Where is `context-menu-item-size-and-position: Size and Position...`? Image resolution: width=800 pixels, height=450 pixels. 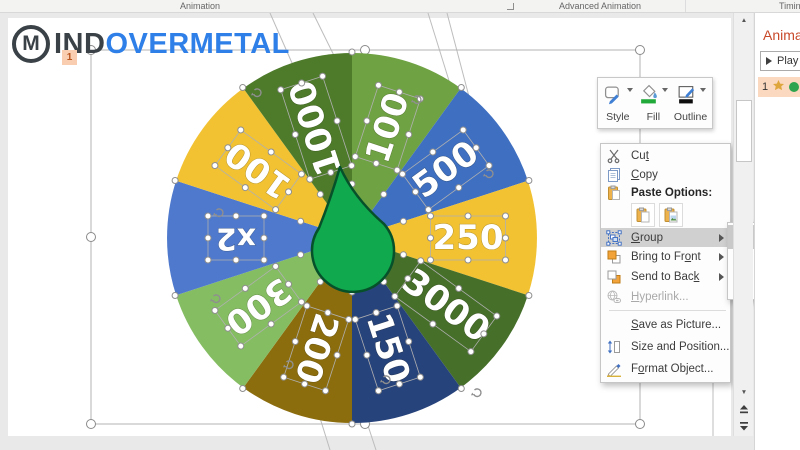
context-menu-item-size-and-position: Size and Position... is located at coordinates (665, 347).